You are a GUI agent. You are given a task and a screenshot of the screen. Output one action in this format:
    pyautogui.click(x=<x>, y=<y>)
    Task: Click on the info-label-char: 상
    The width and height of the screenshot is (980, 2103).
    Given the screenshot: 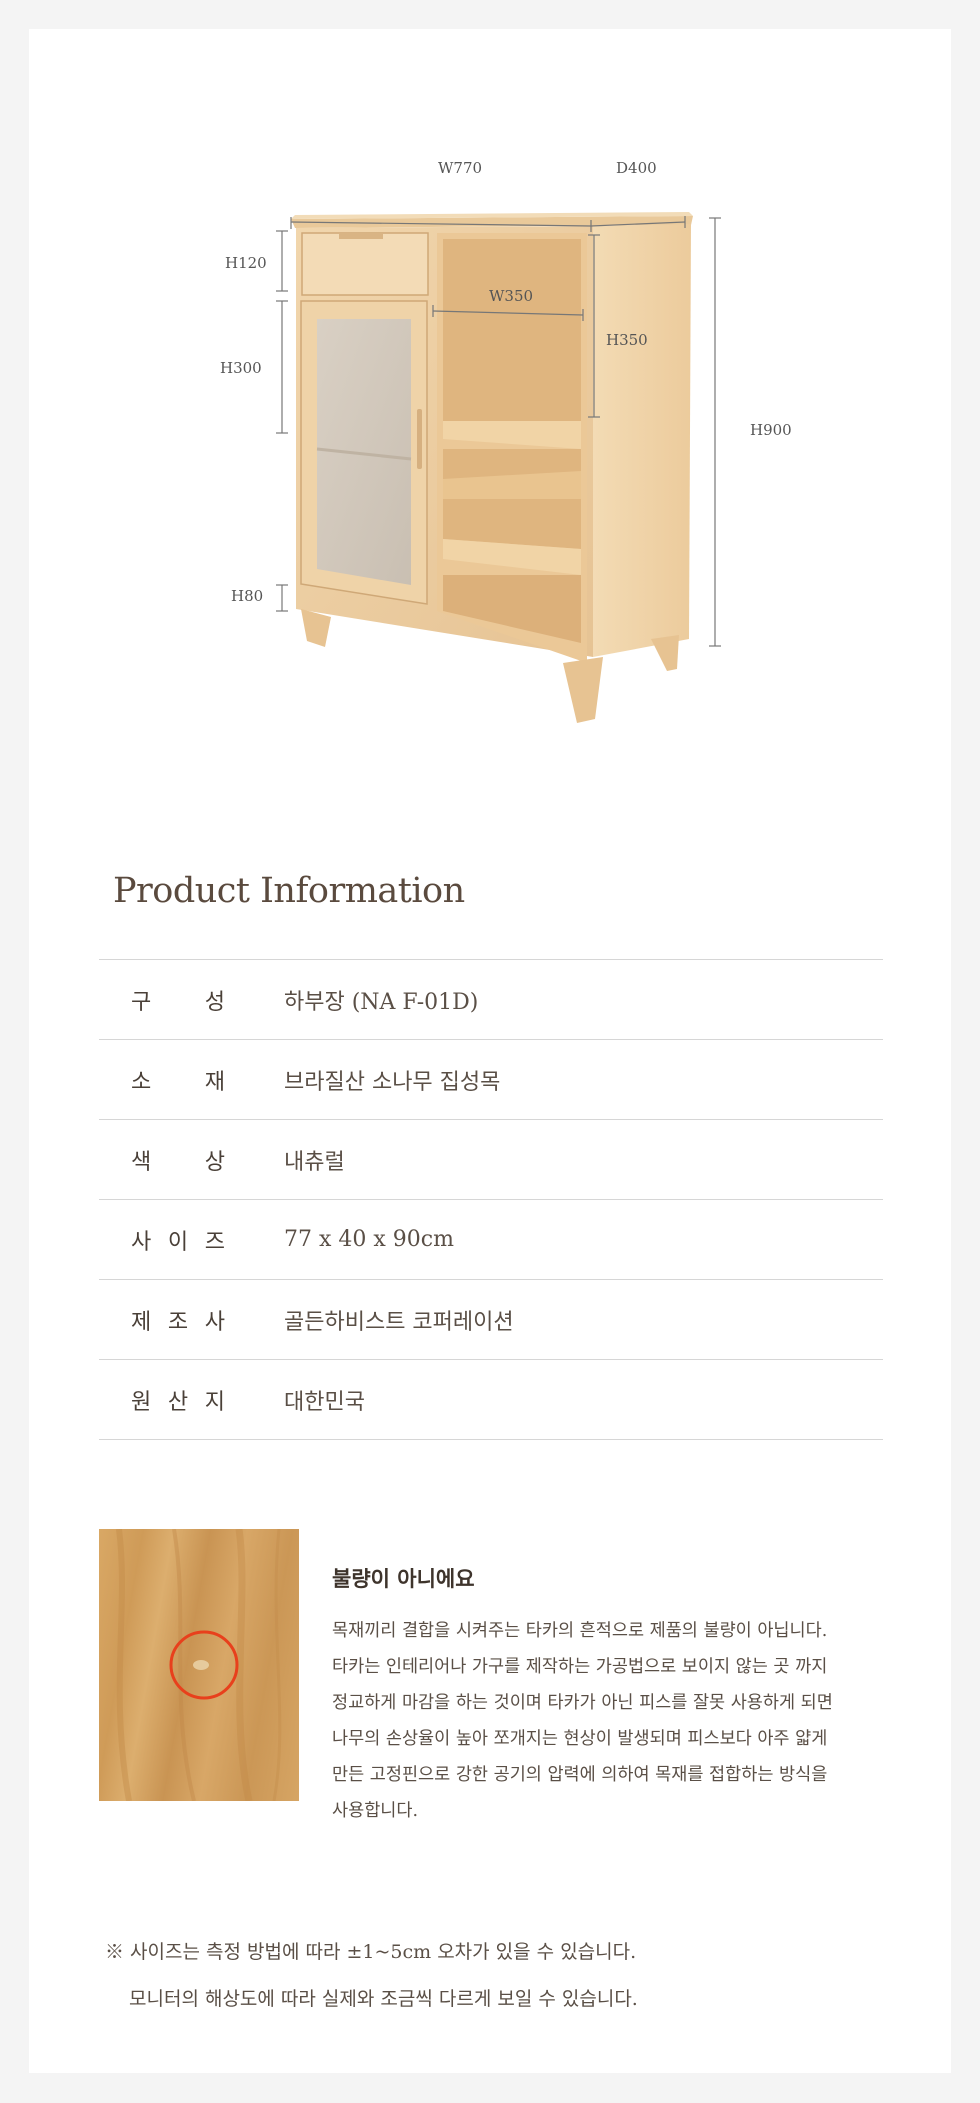 What is the action you would take?
    pyautogui.click(x=214, y=1162)
    